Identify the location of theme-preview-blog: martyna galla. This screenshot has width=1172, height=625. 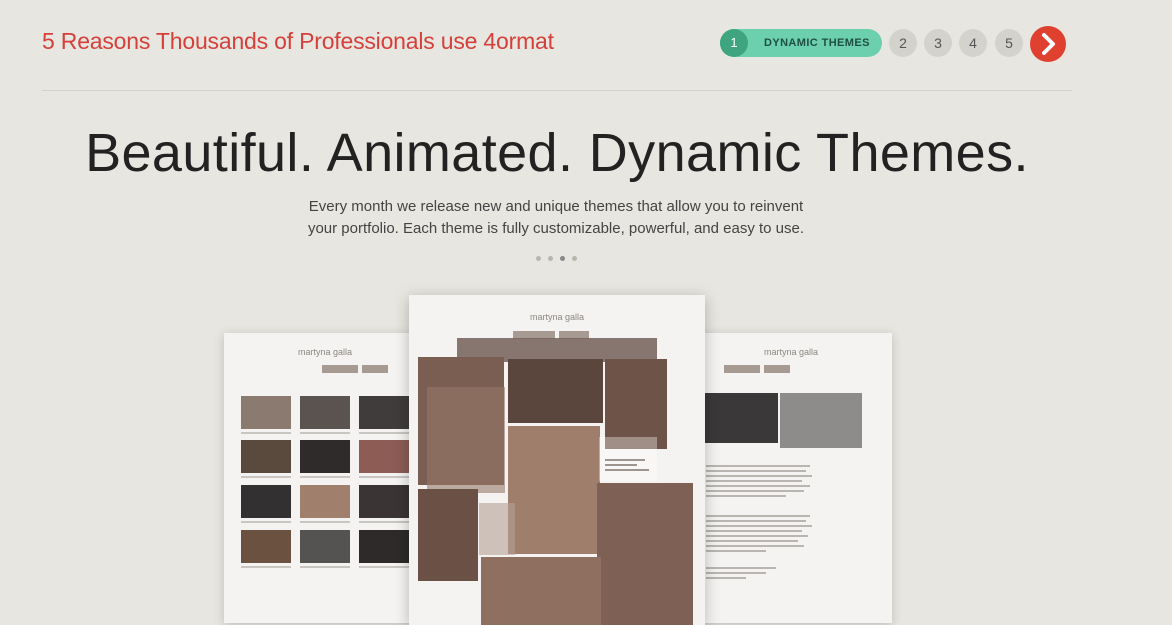
(791, 478).